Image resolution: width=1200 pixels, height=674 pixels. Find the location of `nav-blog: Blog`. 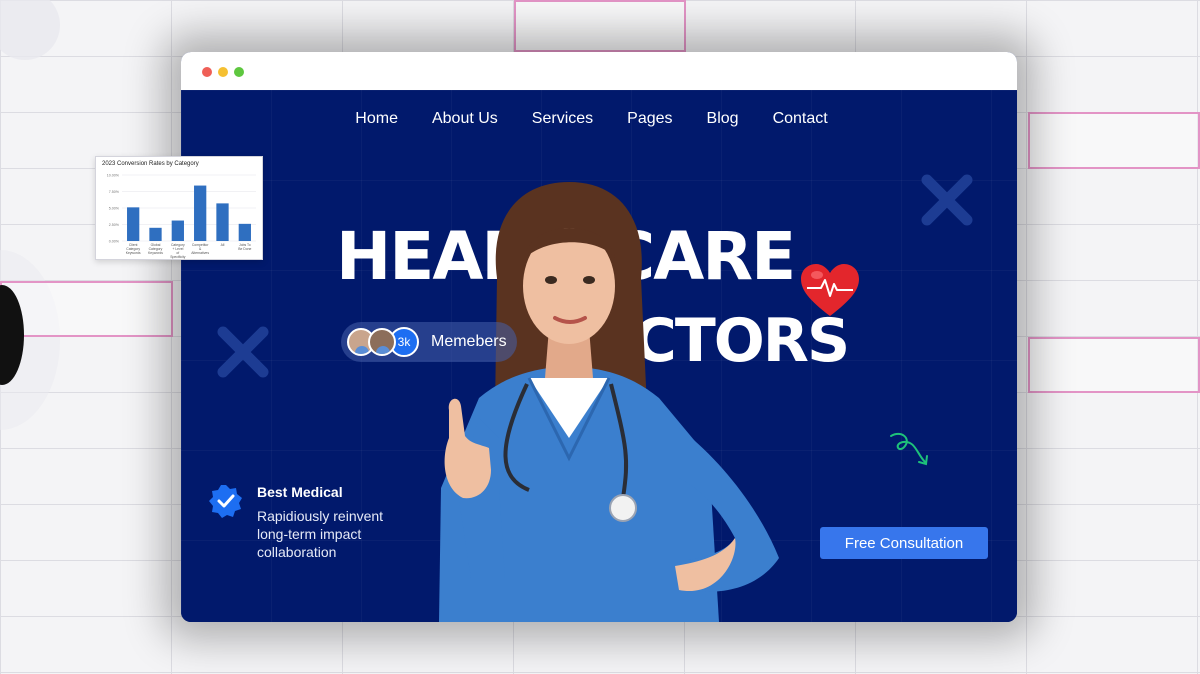

nav-blog: Blog is located at coordinates (723, 119).